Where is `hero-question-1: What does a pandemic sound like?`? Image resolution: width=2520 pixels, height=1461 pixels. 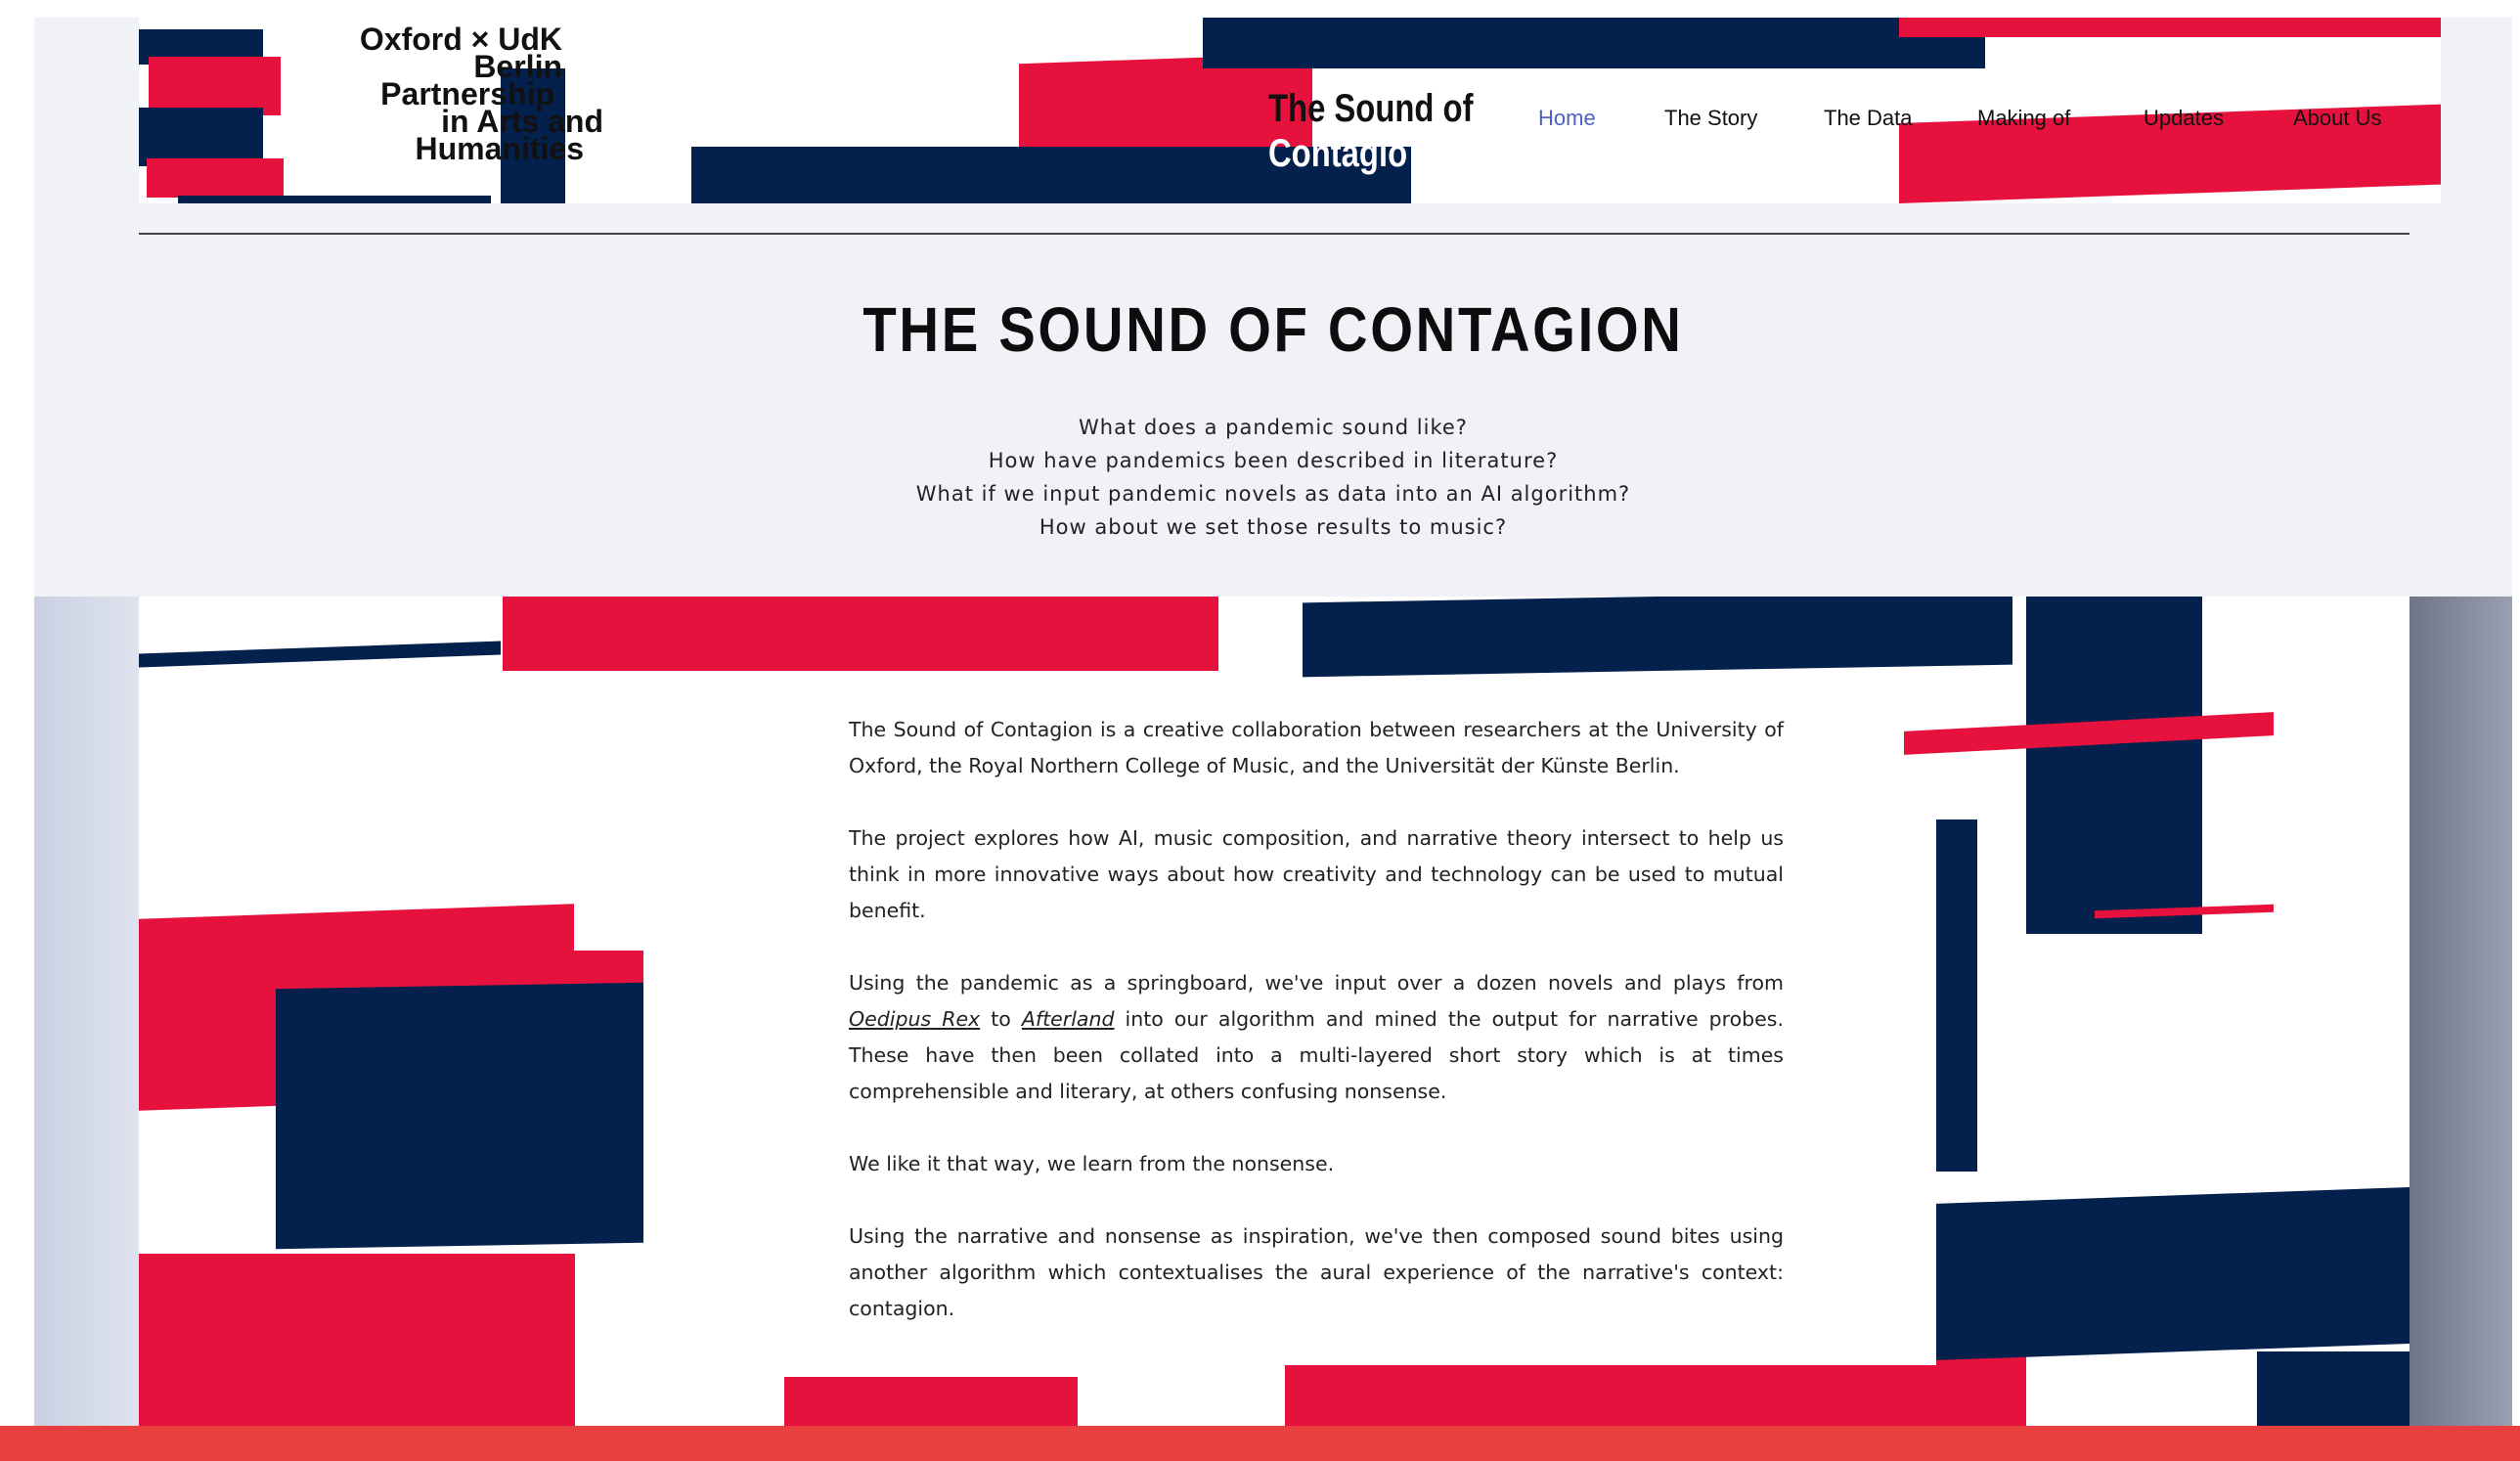 hero-question-1: What does a pandemic sound like? is located at coordinates (1273, 427).